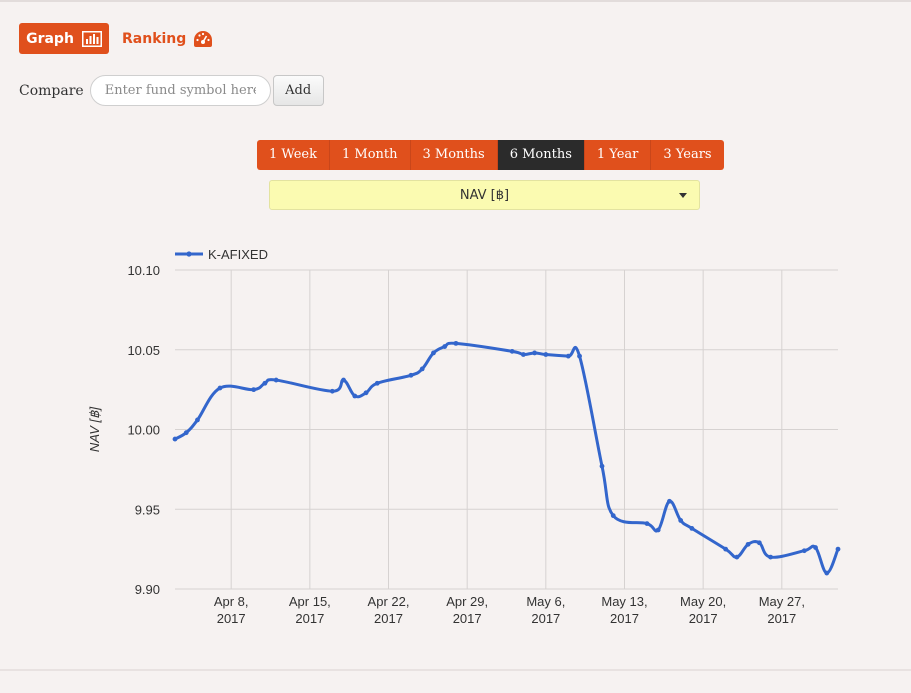 The width and height of the screenshot is (911, 693). What do you see at coordinates (143, 430) in the screenshot?
I see `y-tick-label: 10.00` at bounding box center [143, 430].